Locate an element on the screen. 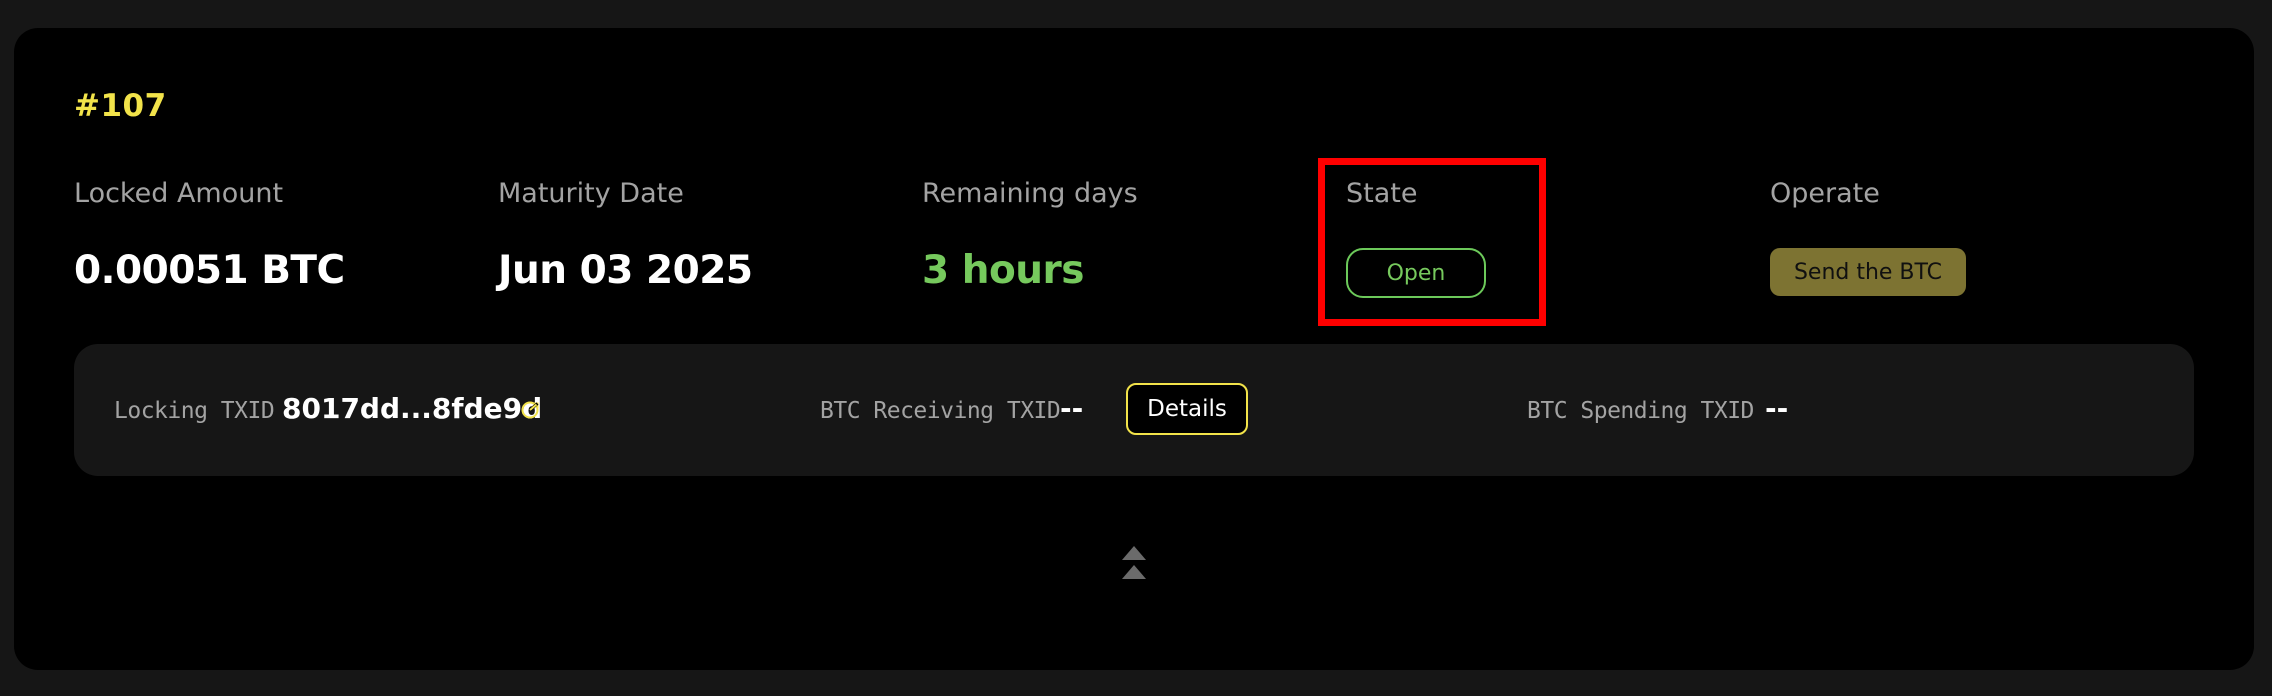 This screenshot has height=696, width=2272. maturity-date-label: Maturity Date is located at coordinates (591, 193).